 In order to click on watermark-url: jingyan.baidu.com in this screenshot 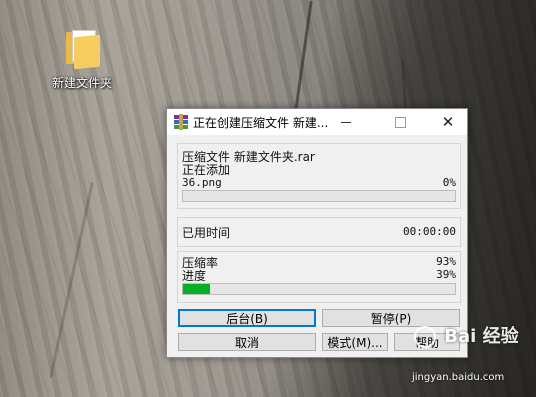, I will do `click(458, 377)`.